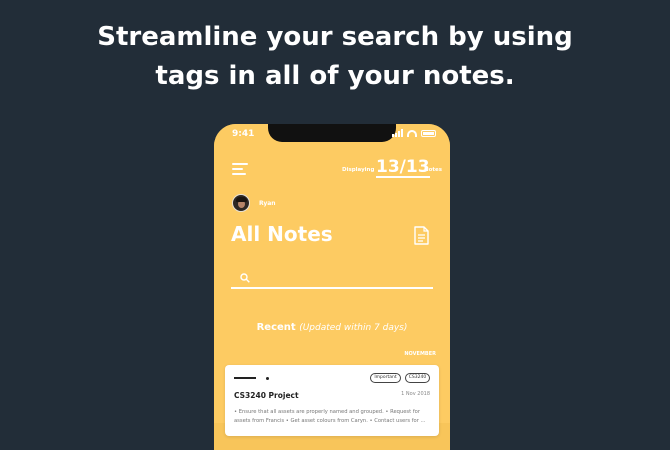  What do you see at coordinates (397, 133) in the screenshot?
I see `signal-icon` at bounding box center [397, 133].